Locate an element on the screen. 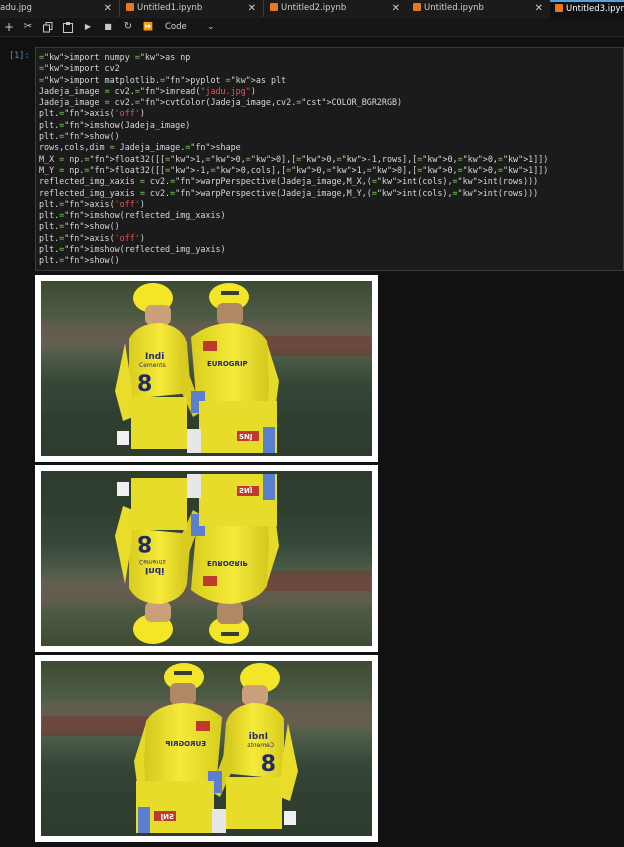  output-image-original is located at coordinates (206, 368).